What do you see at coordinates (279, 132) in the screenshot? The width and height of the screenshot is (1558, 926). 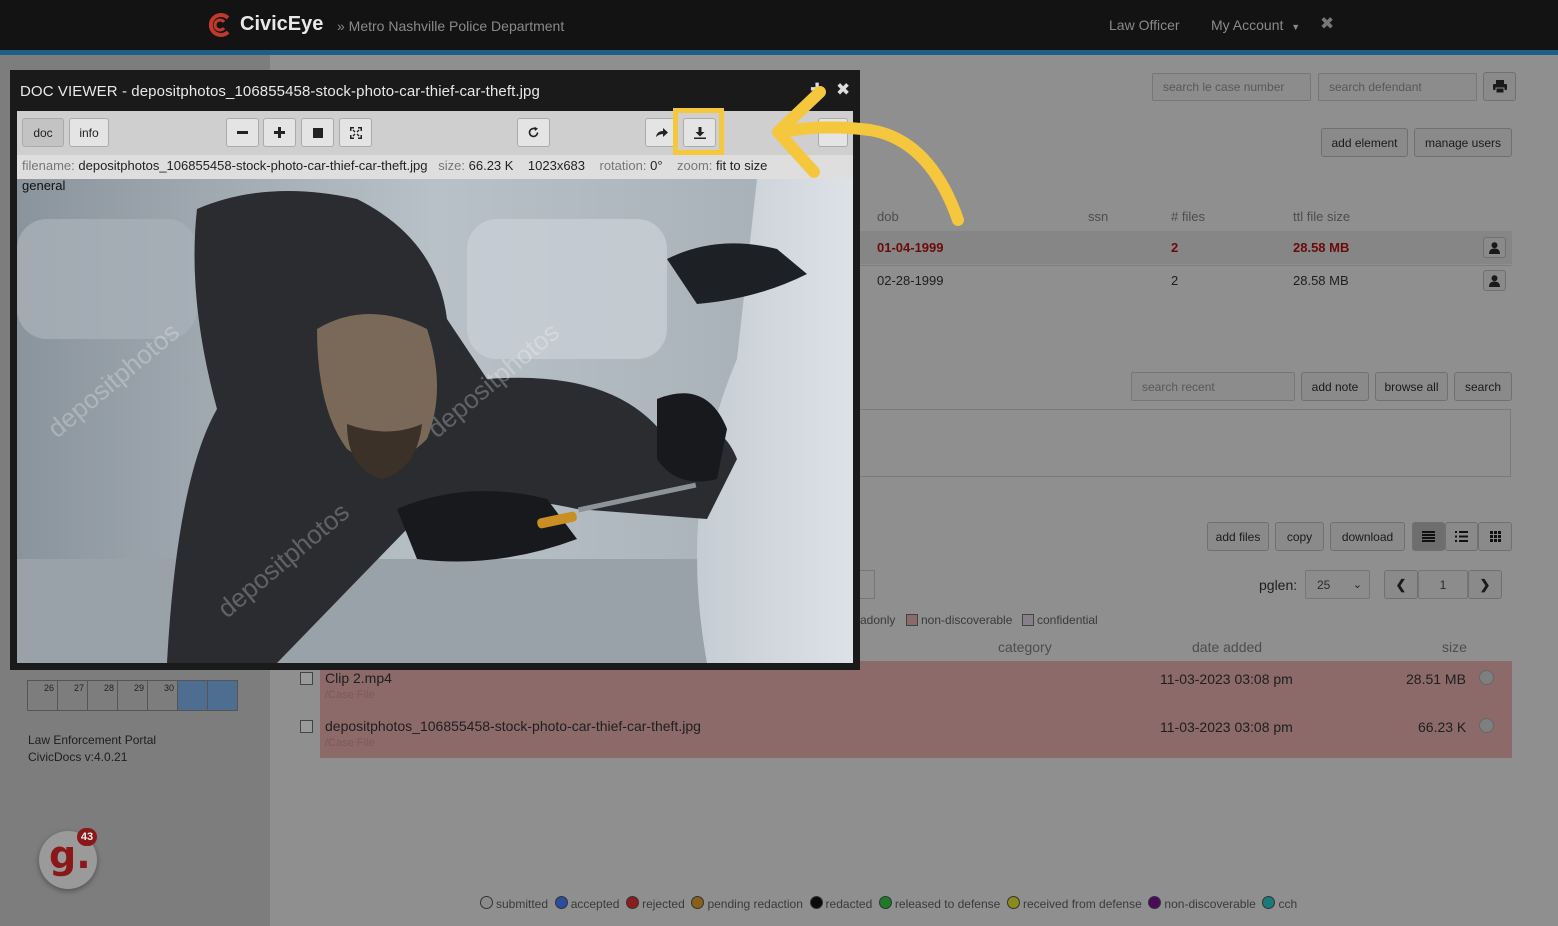 I see `zoom-in-button` at bounding box center [279, 132].